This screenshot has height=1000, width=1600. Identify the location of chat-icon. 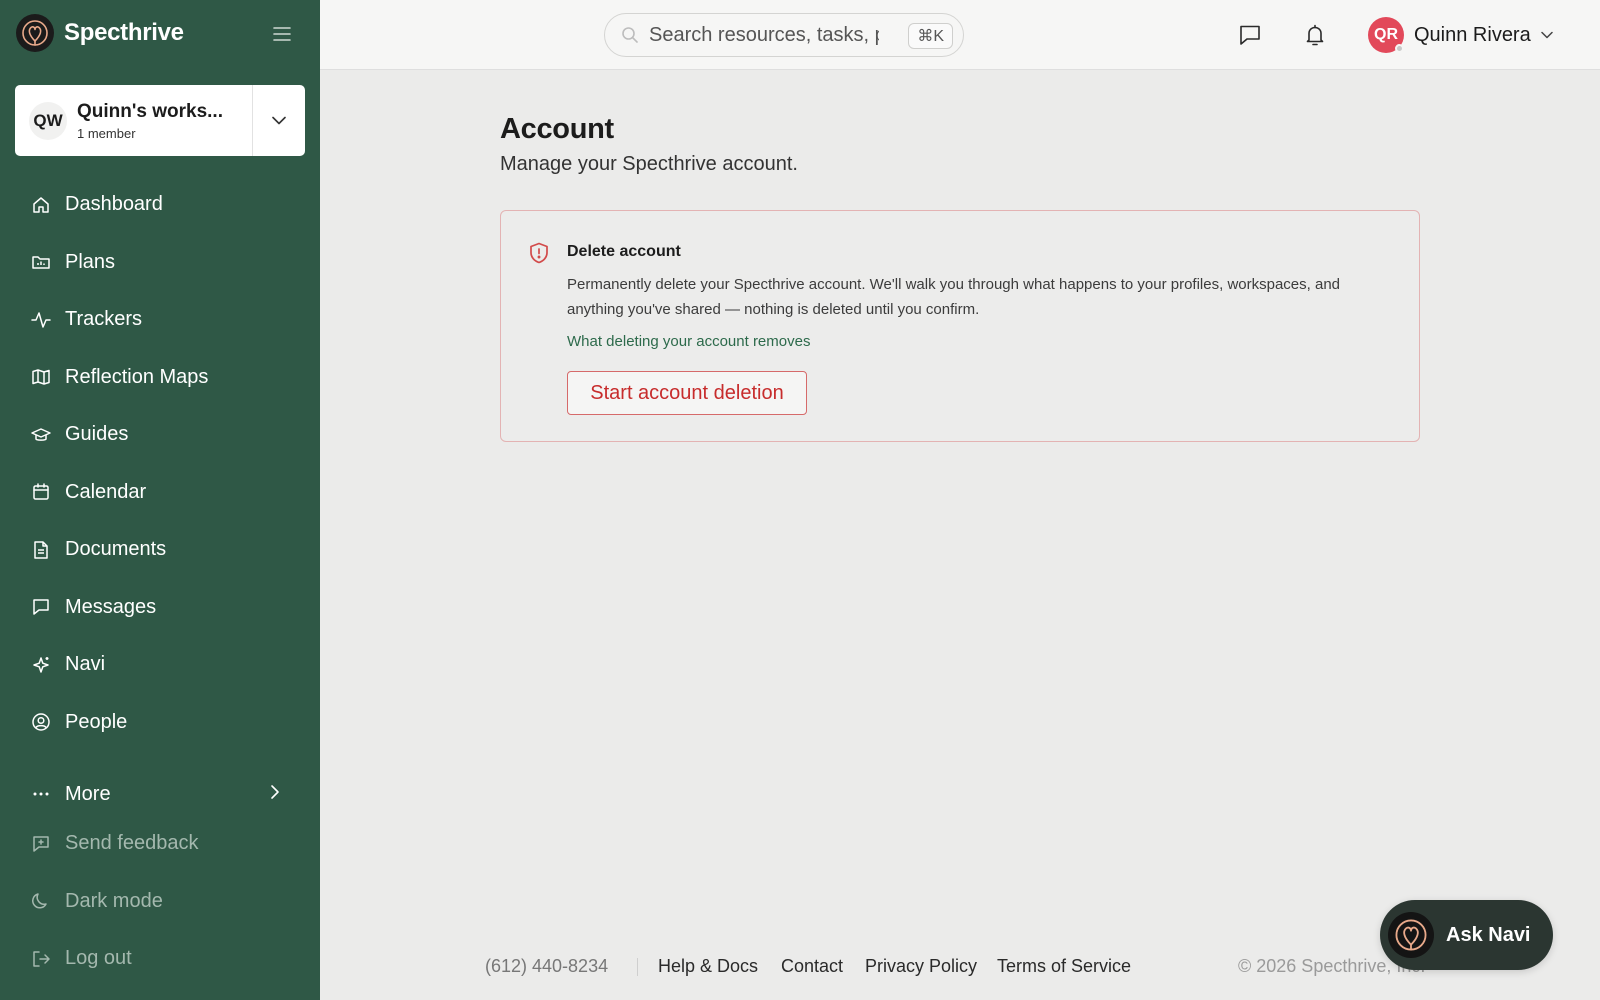
(1250, 35).